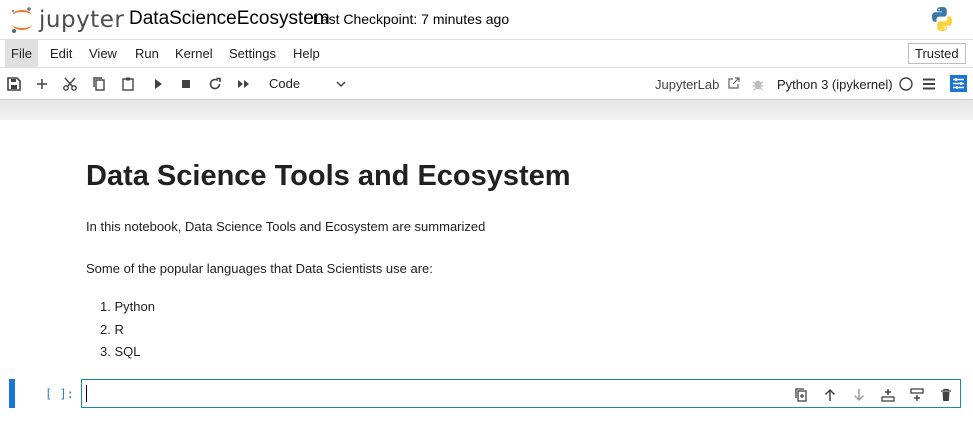 The width and height of the screenshot is (973, 432). I want to click on jupyter-logo: jupyter, so click(66, 20).